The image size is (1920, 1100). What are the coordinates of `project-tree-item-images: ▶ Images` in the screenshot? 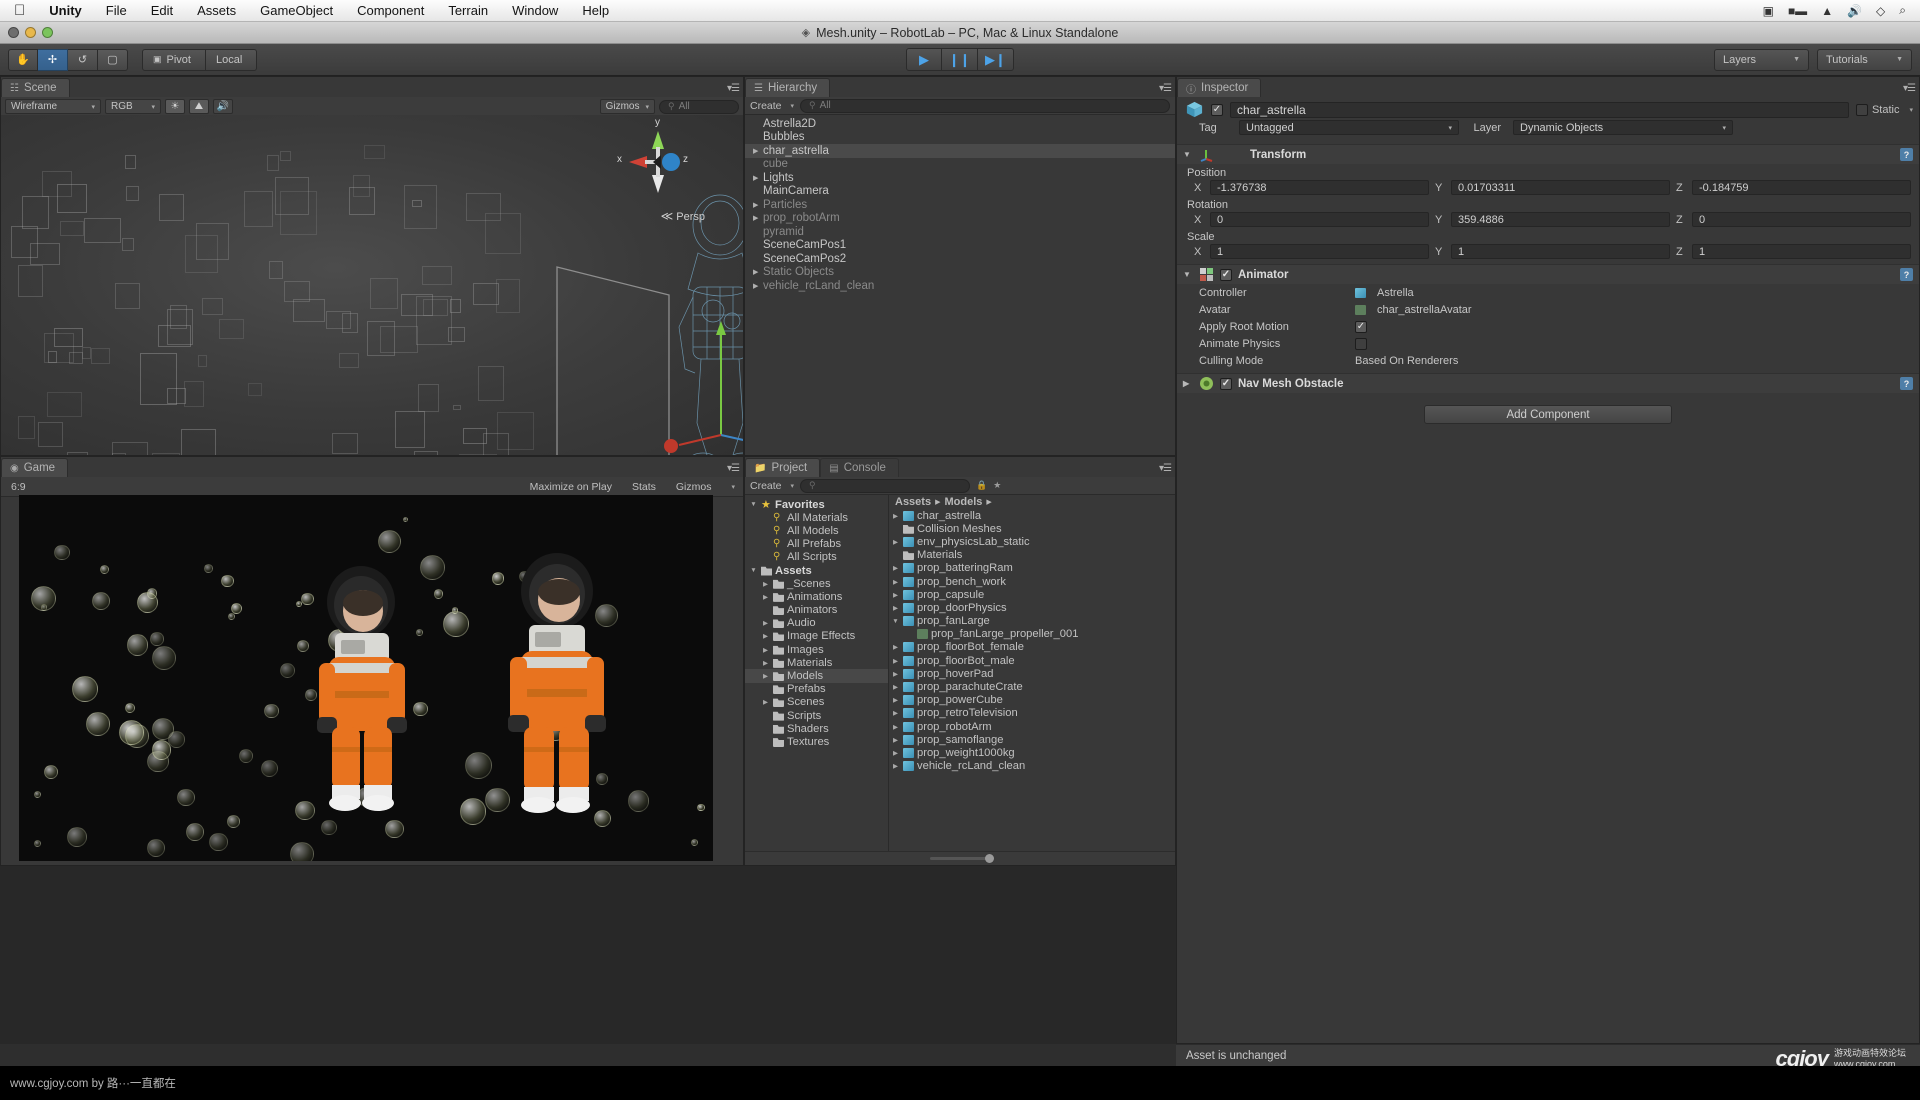 It's located at (816, 649).